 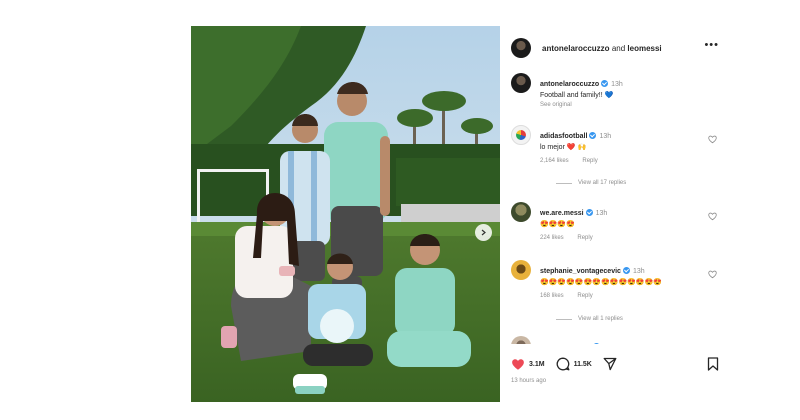 I want to click on see-original-link: See original, so click(x=624, y=105).